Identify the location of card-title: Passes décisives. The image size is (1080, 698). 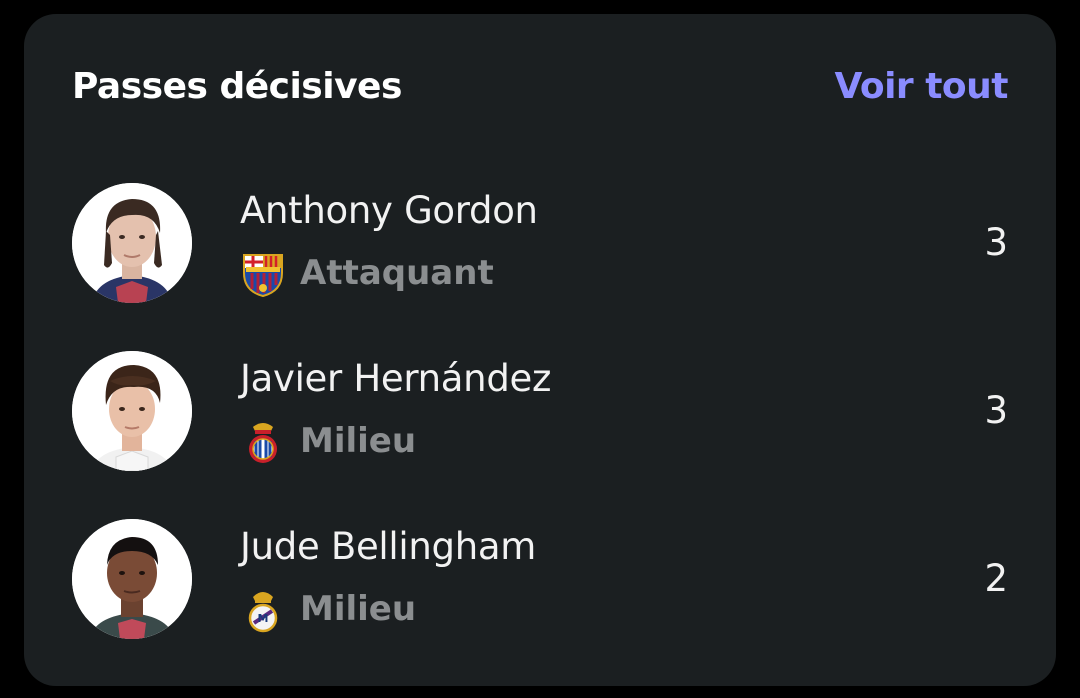
(237, 86).